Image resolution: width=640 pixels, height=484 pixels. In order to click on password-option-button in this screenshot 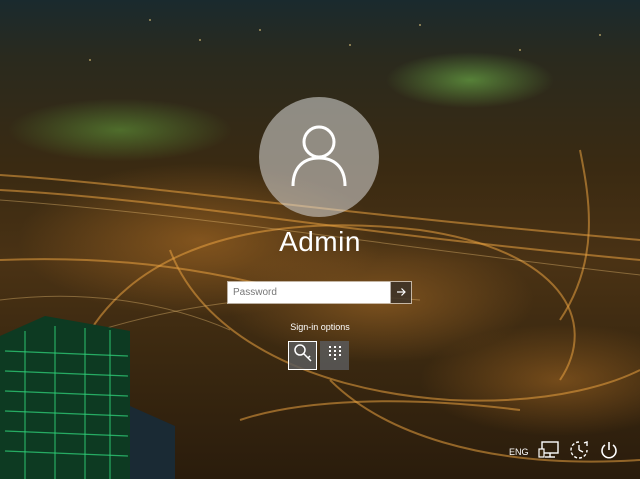, I will do `click(302, 355)`.